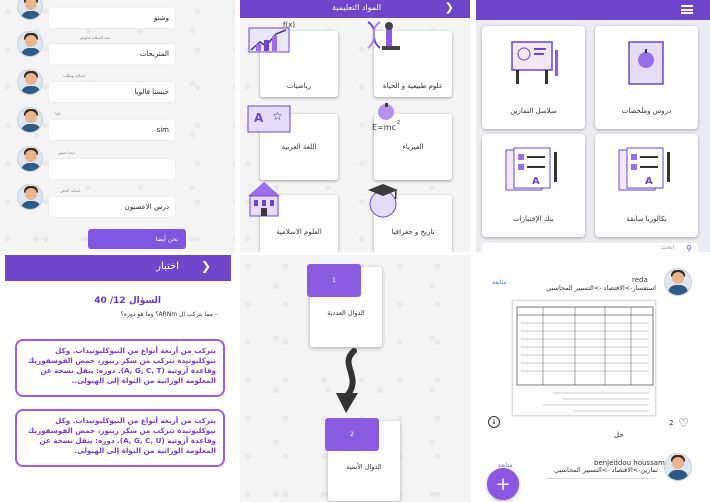 The image size is (710, 502). What do you see at coordinates (606, 470) in the screenshot?
I see `post-category: تمارين->الاقتصاد ->التسيير المحاسبي` at bounding box center [606, 470].